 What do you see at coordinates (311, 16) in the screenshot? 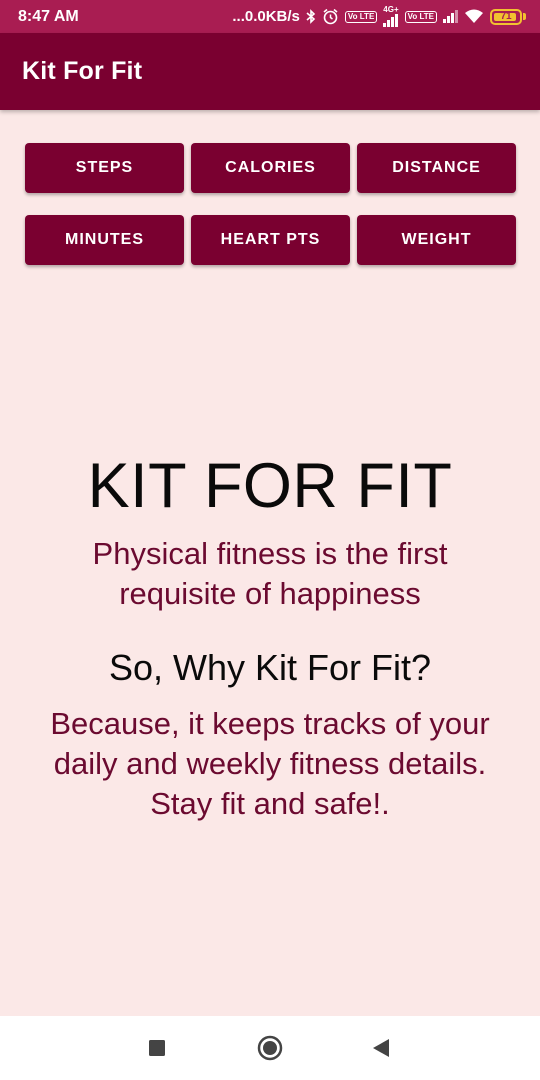
I see `bluetooth-icon` at bounding box center [311, 16].